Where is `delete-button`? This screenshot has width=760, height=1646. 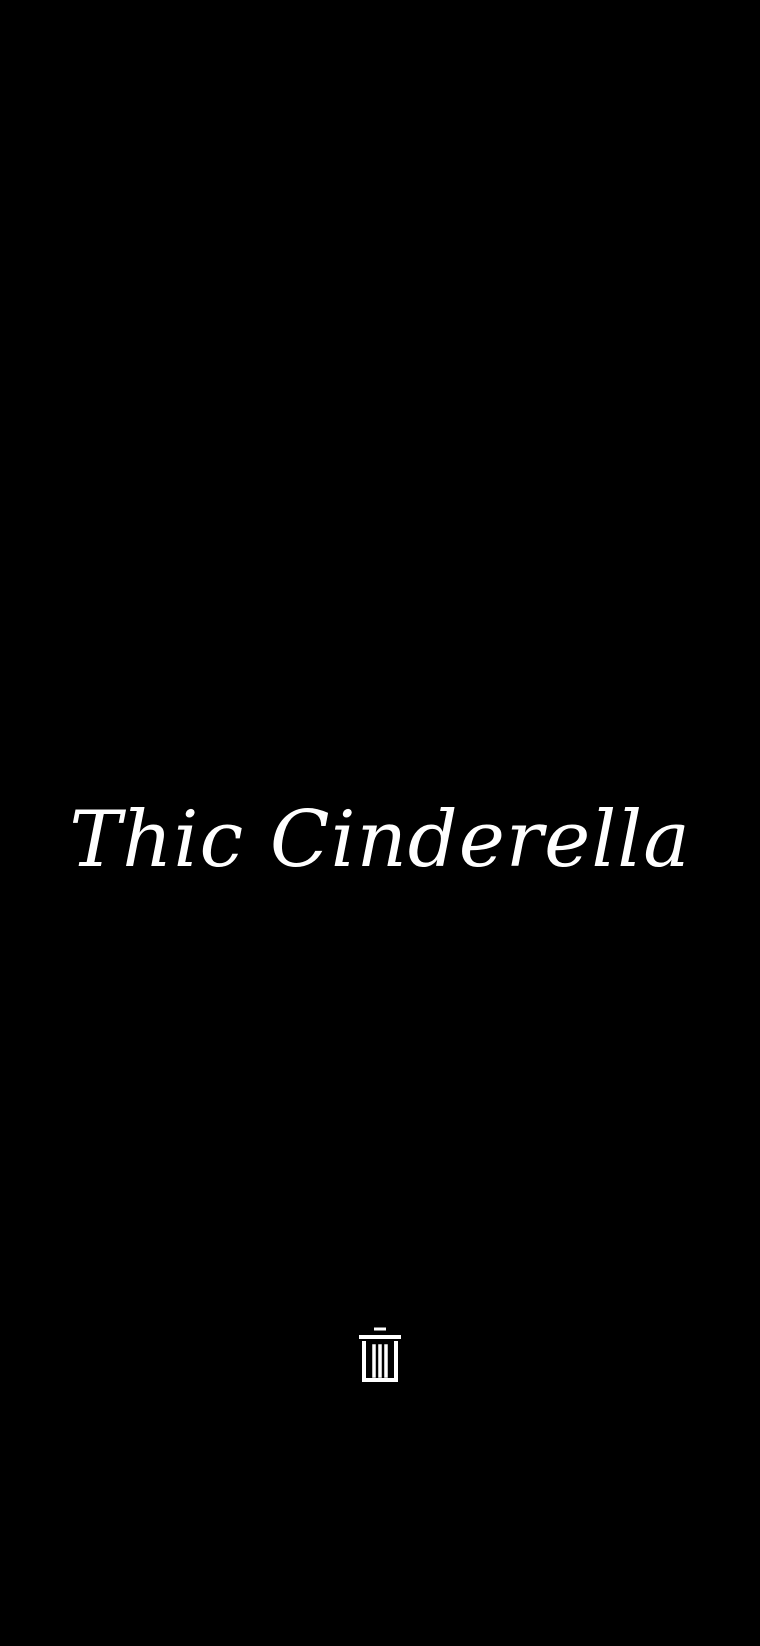 delete-button is located at coordinates (380, 1355).